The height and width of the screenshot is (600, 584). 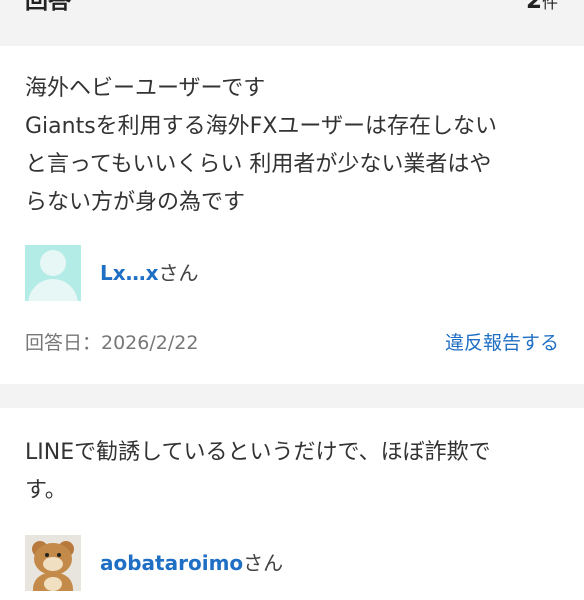 What do you see at coordinates (502, 343) in the screenshot?
I see `report-violation-link: 違反報告する` at bounding box center [502, 343].